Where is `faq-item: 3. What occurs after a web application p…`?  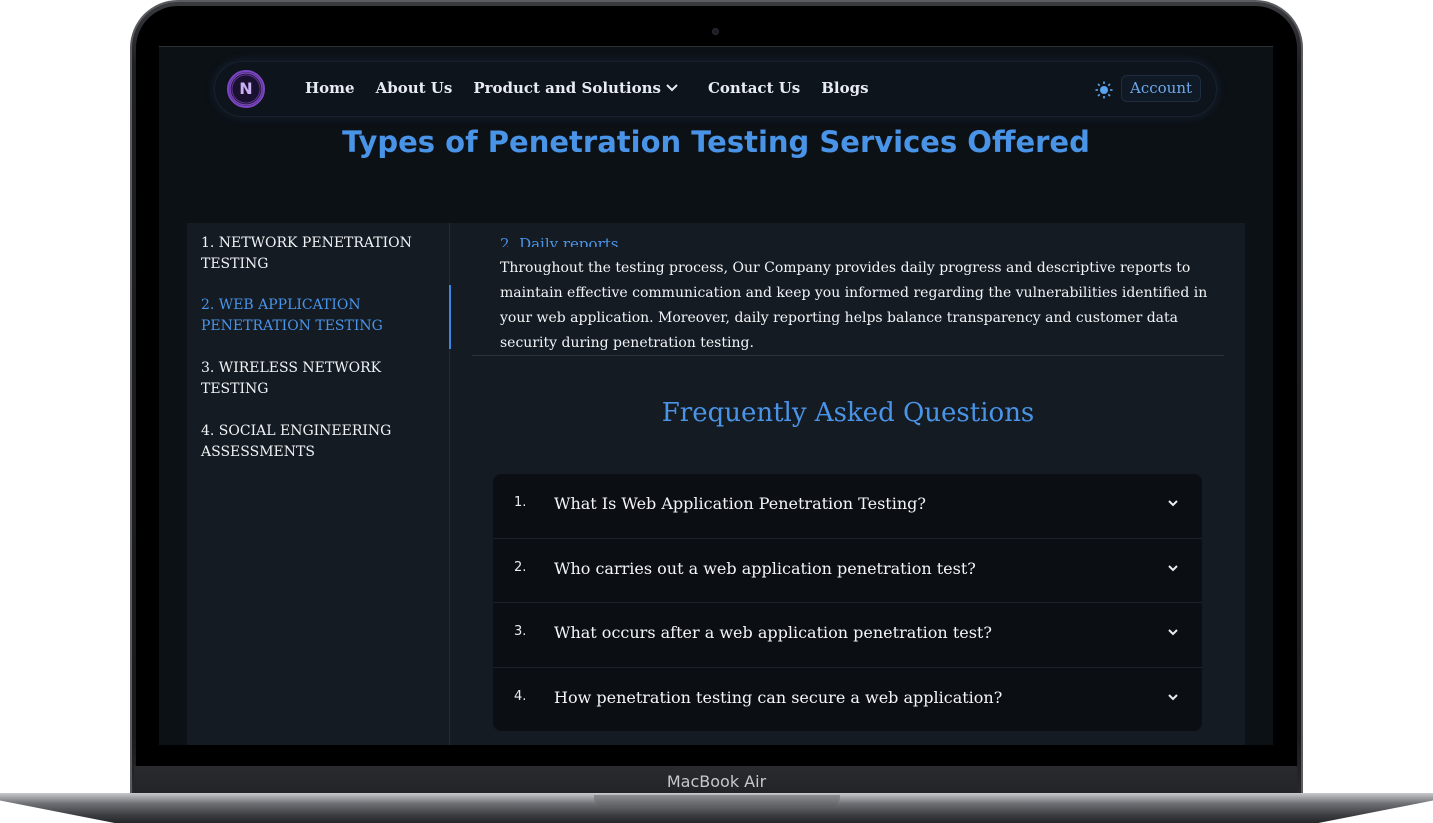 faq-item: 3. What occurs after a web application p… is located at coordinates (847, 635).